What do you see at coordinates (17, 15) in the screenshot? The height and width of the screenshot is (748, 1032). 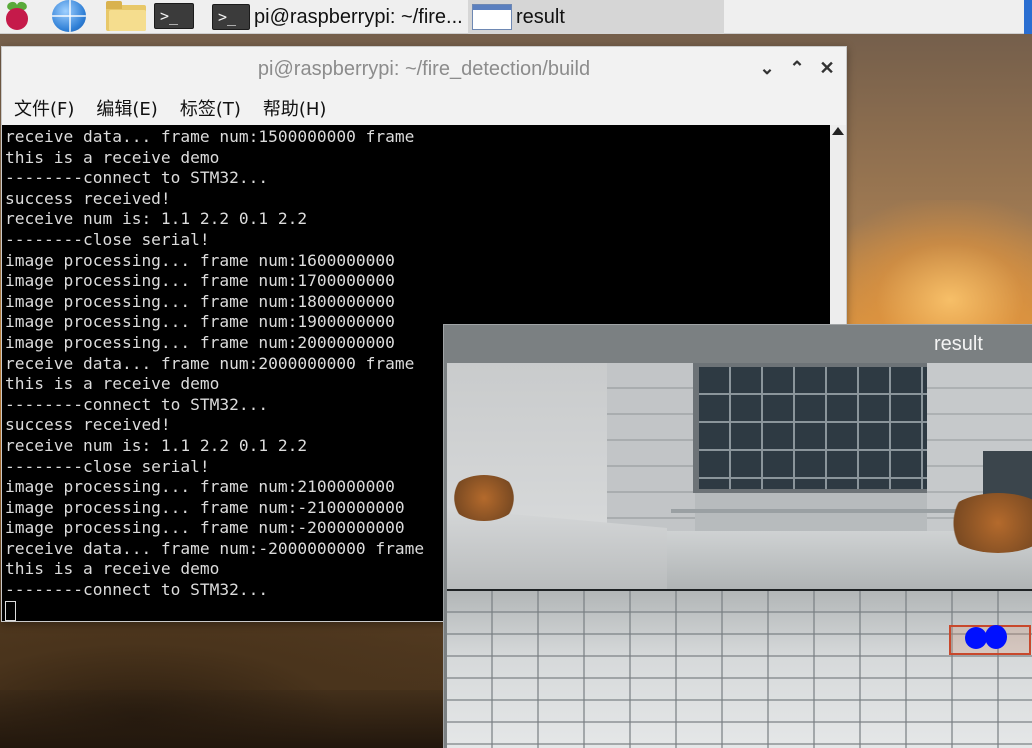 I see `raspberry-pi-menu-icon` at bounding box center [17, 15].